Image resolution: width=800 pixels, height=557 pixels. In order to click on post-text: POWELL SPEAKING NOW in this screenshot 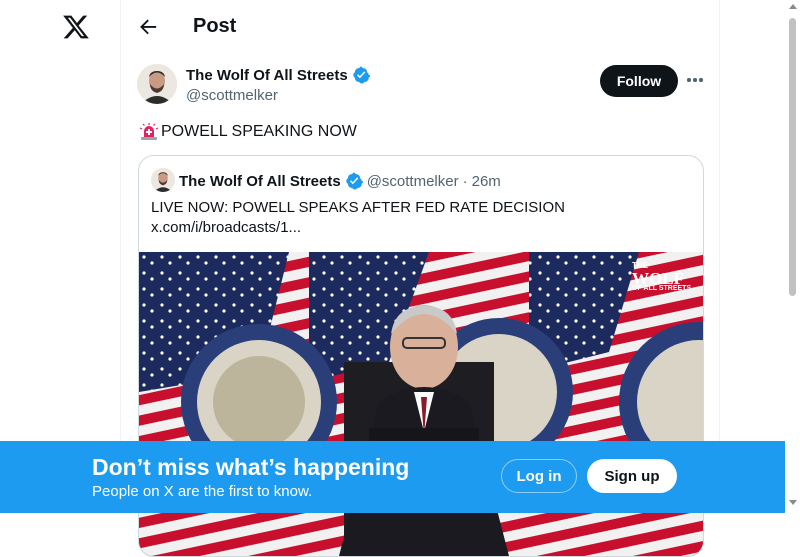, I will do `click(248, 132)`.